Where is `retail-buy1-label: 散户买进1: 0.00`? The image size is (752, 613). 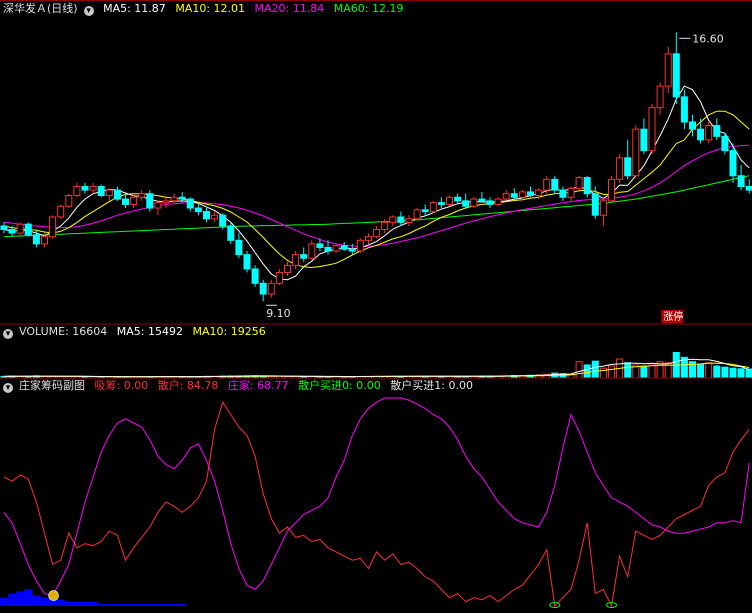 retail-buy1-label: 散户买进1: 0.00 is located at coordinates (432, 385).